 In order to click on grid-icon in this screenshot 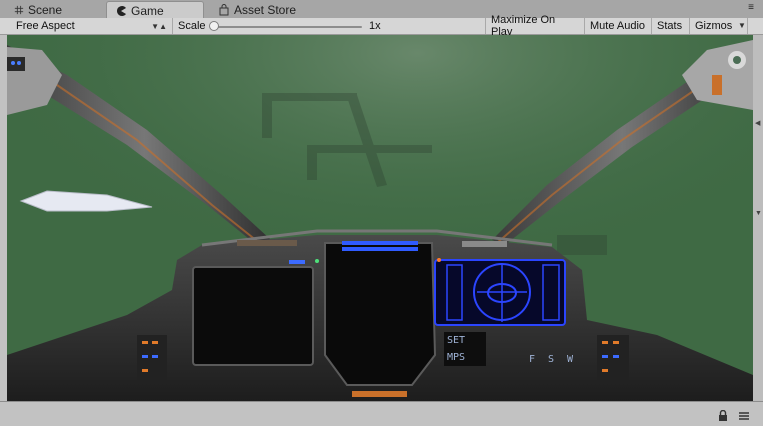, I will do `click(19, 9)`.